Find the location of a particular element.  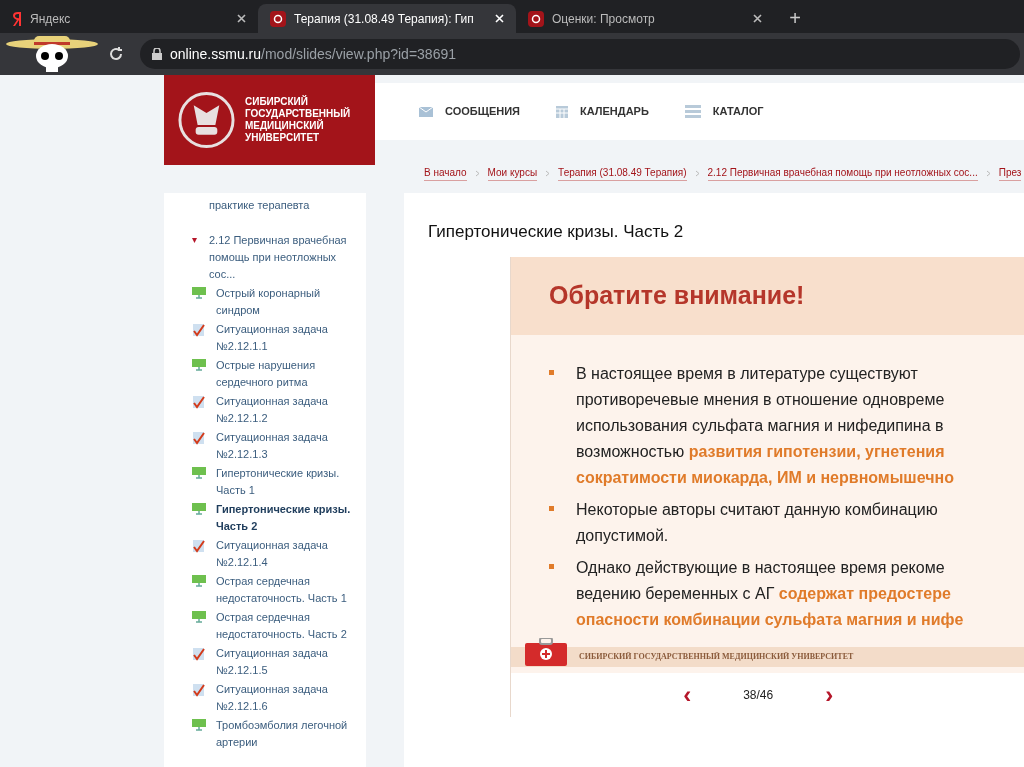

browser-tab: Терапия (31.08.49 Терапия): Гип is located at coordinates (387, 18).